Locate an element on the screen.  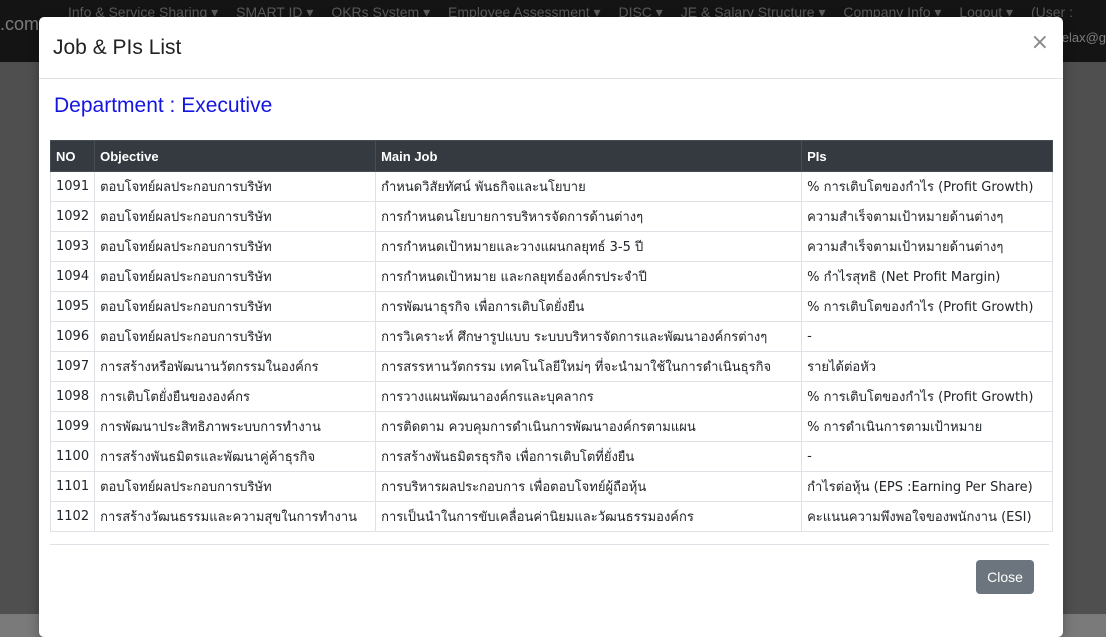
cell-main-job: การกำหนดนโยบายการบริหารจัดการด้านต่างๆ is located at coordinates (589, 216).